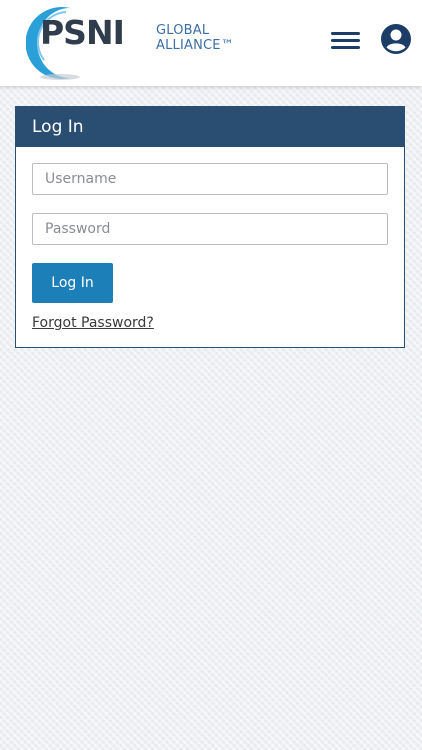 This screenshot has height=750, width=422. I want to click on user-account-icon, so click(396, 39).